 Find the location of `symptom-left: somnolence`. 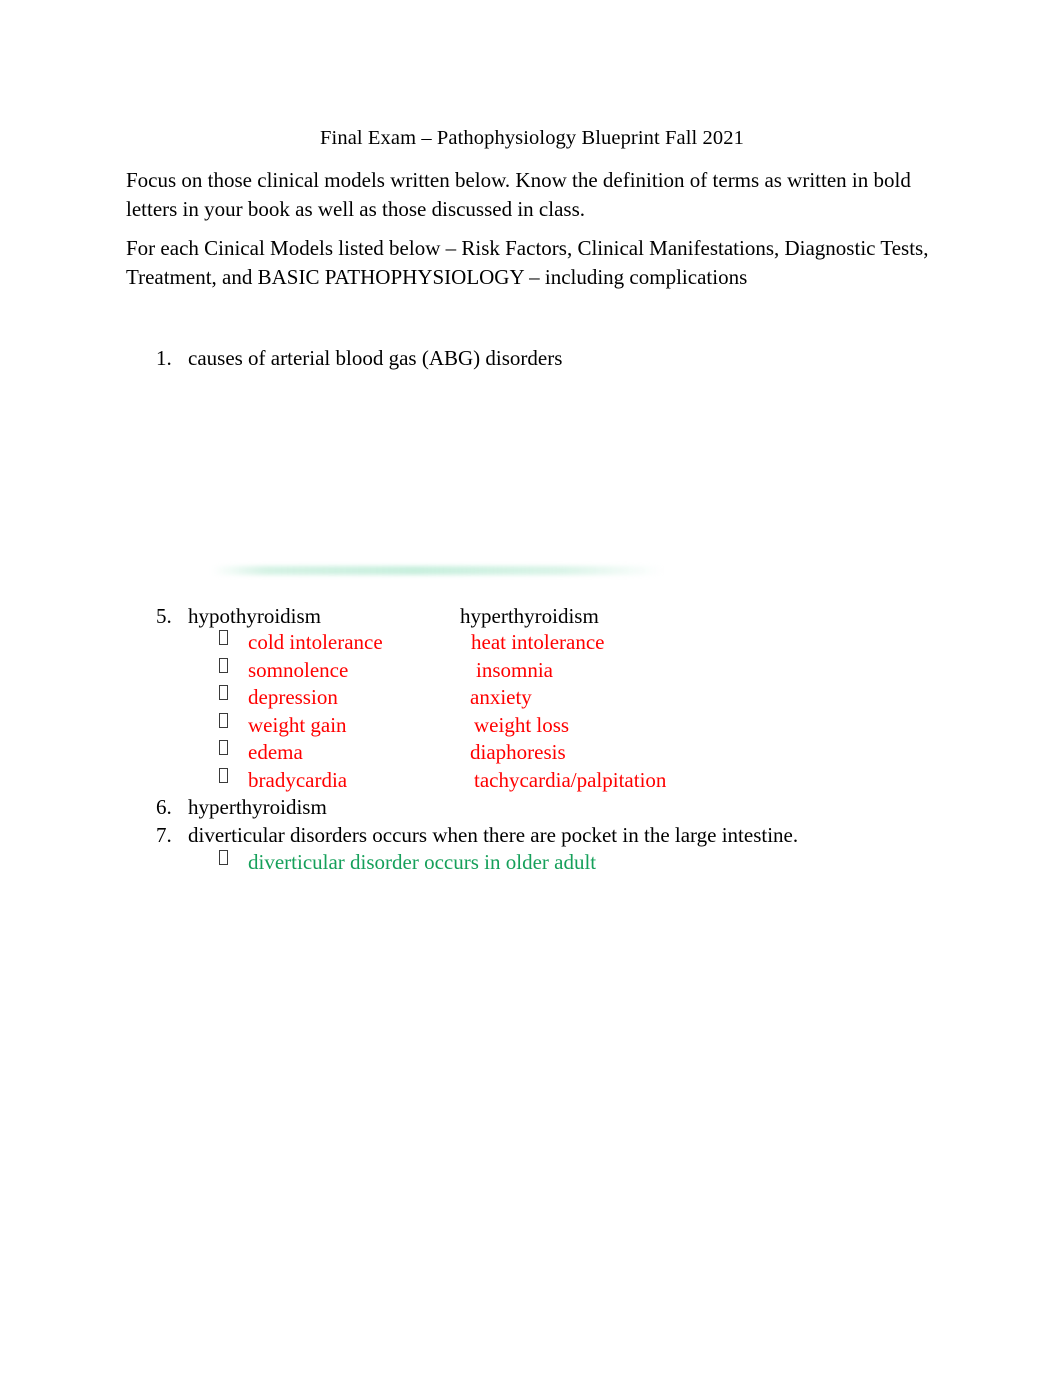

symptom-left: somnolence is located at coordinates (298, 670).